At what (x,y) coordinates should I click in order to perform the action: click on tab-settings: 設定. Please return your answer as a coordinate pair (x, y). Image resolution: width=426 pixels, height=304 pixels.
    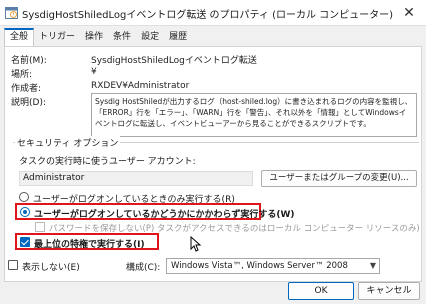
    Looking at the image, I should click on (150, 37).